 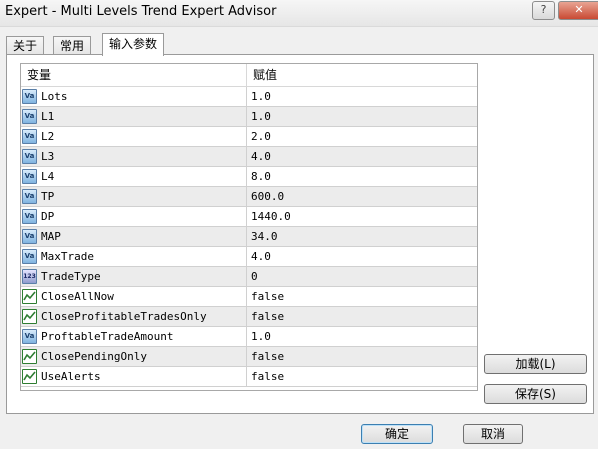 I want to click on value-cell: 600.0, so click(x=362, y=196).